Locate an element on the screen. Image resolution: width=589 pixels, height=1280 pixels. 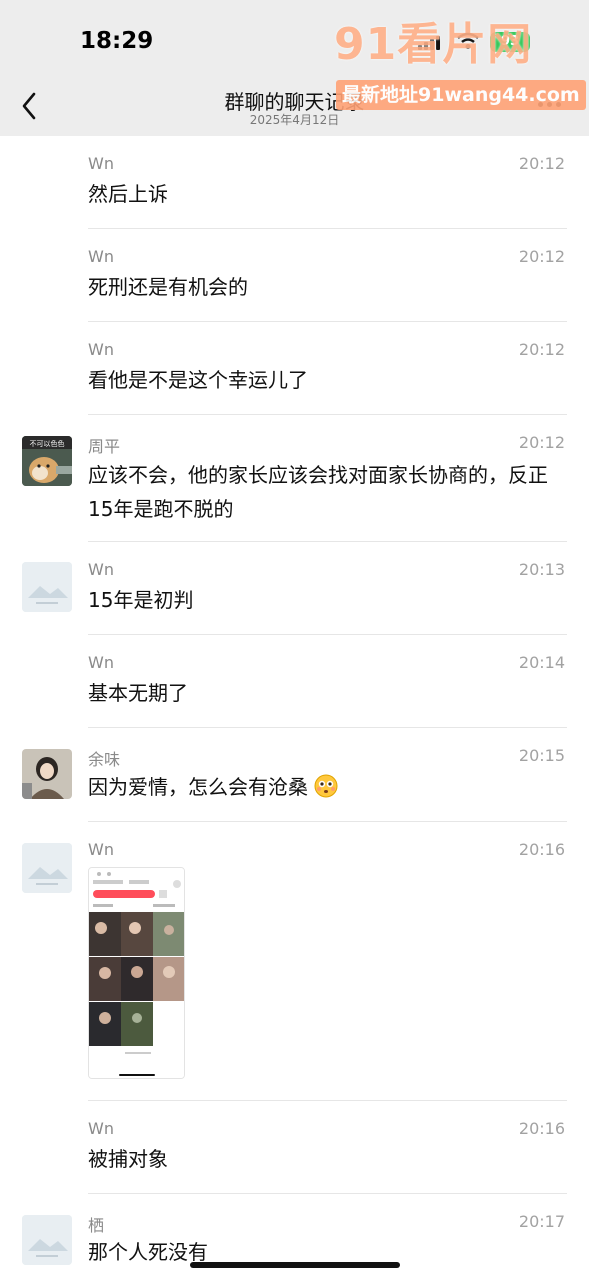
home-indicator is located at coordinates (295, 1265).